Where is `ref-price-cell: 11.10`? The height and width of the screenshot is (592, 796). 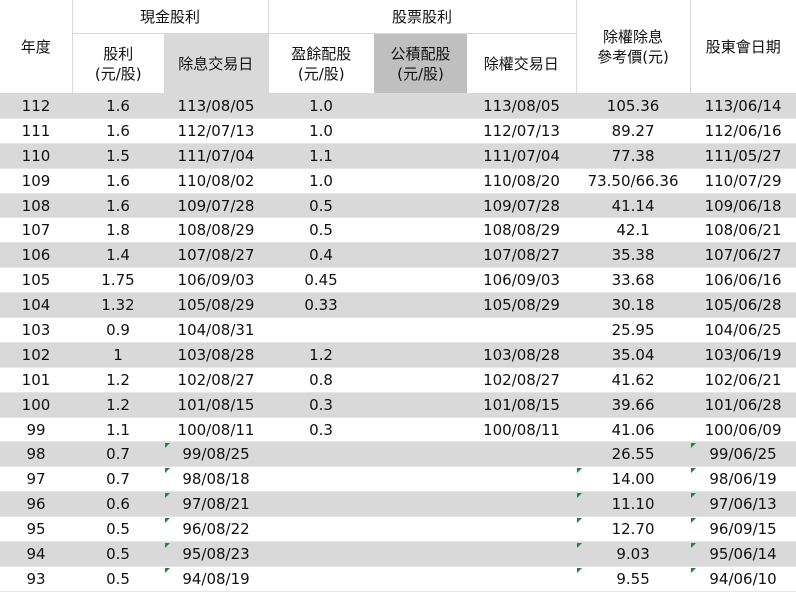
ref-price-cell: 11.10 is located at coordinates (633, 504).